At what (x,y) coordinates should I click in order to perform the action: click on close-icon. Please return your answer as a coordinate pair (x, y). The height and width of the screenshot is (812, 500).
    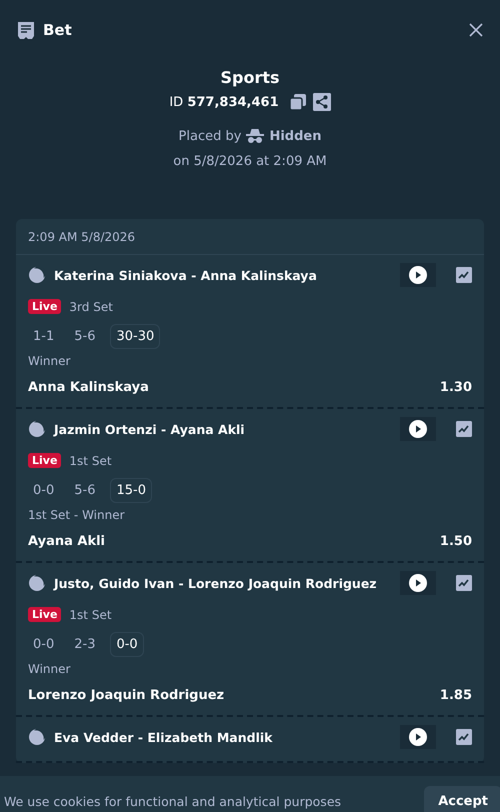
    Looking at the image, I should click on (476, 30).